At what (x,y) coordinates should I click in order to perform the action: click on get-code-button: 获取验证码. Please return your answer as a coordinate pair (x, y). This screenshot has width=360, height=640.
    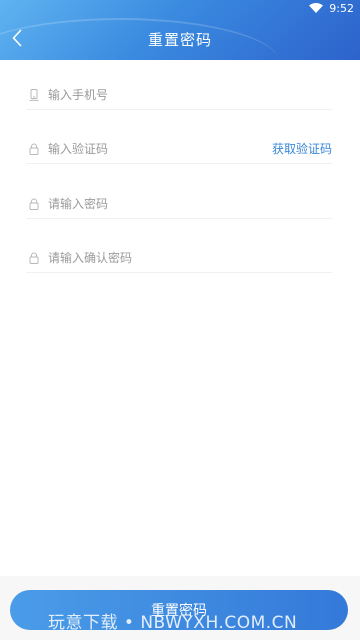
    Looking at the image, I should click on (302, 148).